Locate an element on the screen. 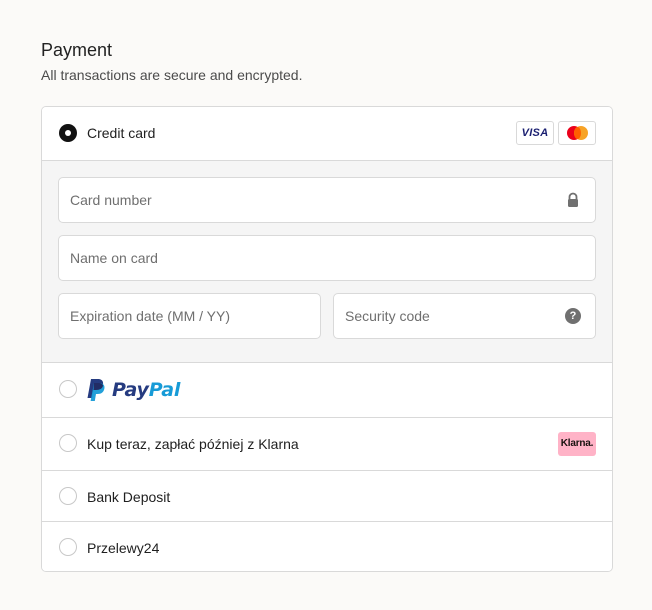 This screenshot has width=652, height=610. payment-method-bank-deposit: Bank Deposit is located at coordinates (327, 495).